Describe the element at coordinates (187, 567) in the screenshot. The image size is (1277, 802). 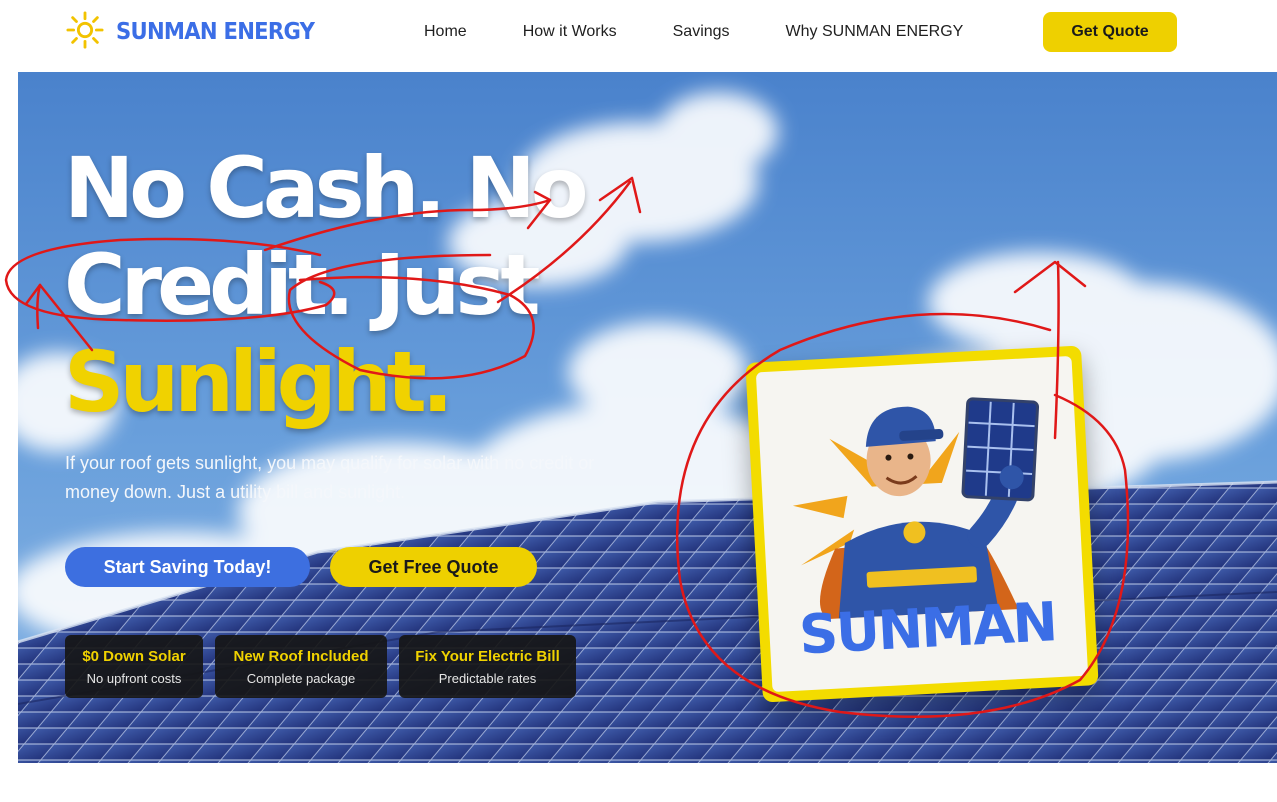
I see `start-saving-button: Start Saving Today!` at that location.